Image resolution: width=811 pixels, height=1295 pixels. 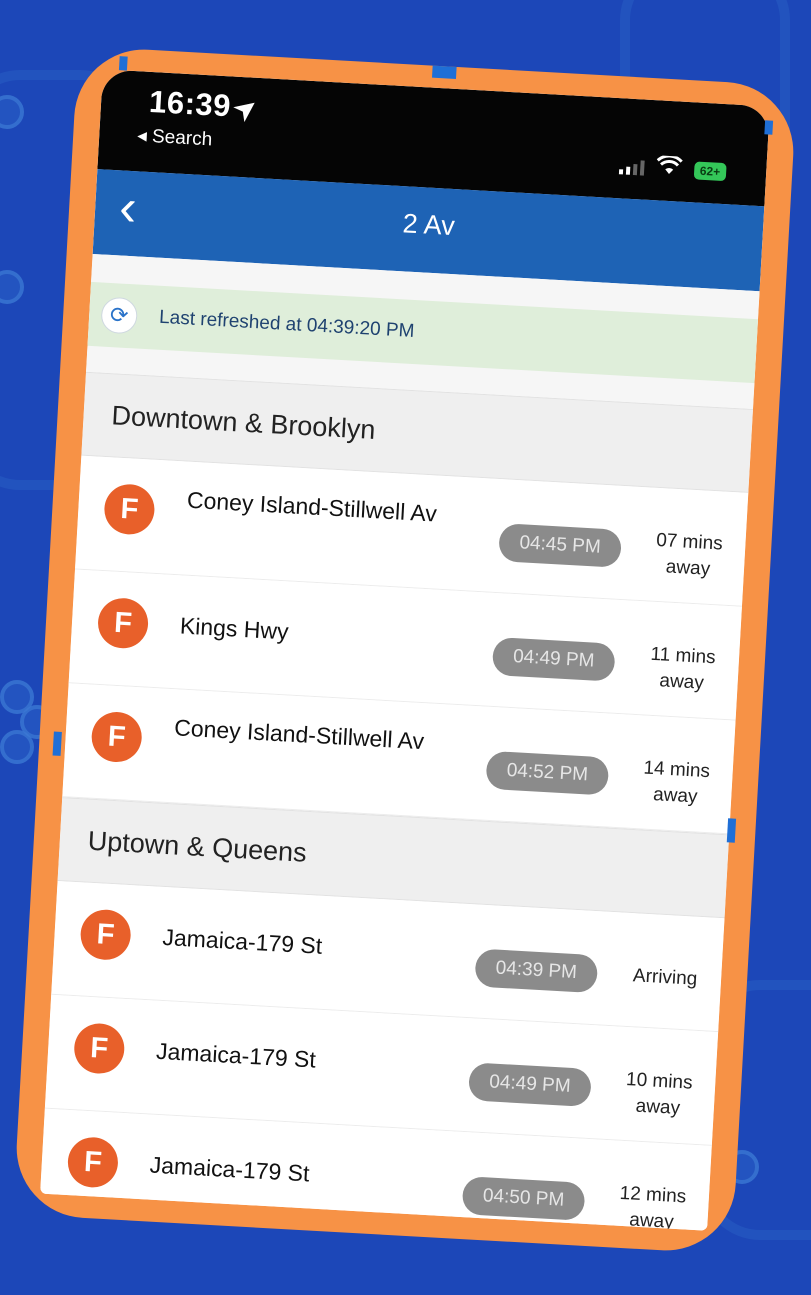 What do you see at coordinates (560, 545) in the screenshot?
I see `arrival-time-pill: 04:45 PM` at bounding box center [560, 545].